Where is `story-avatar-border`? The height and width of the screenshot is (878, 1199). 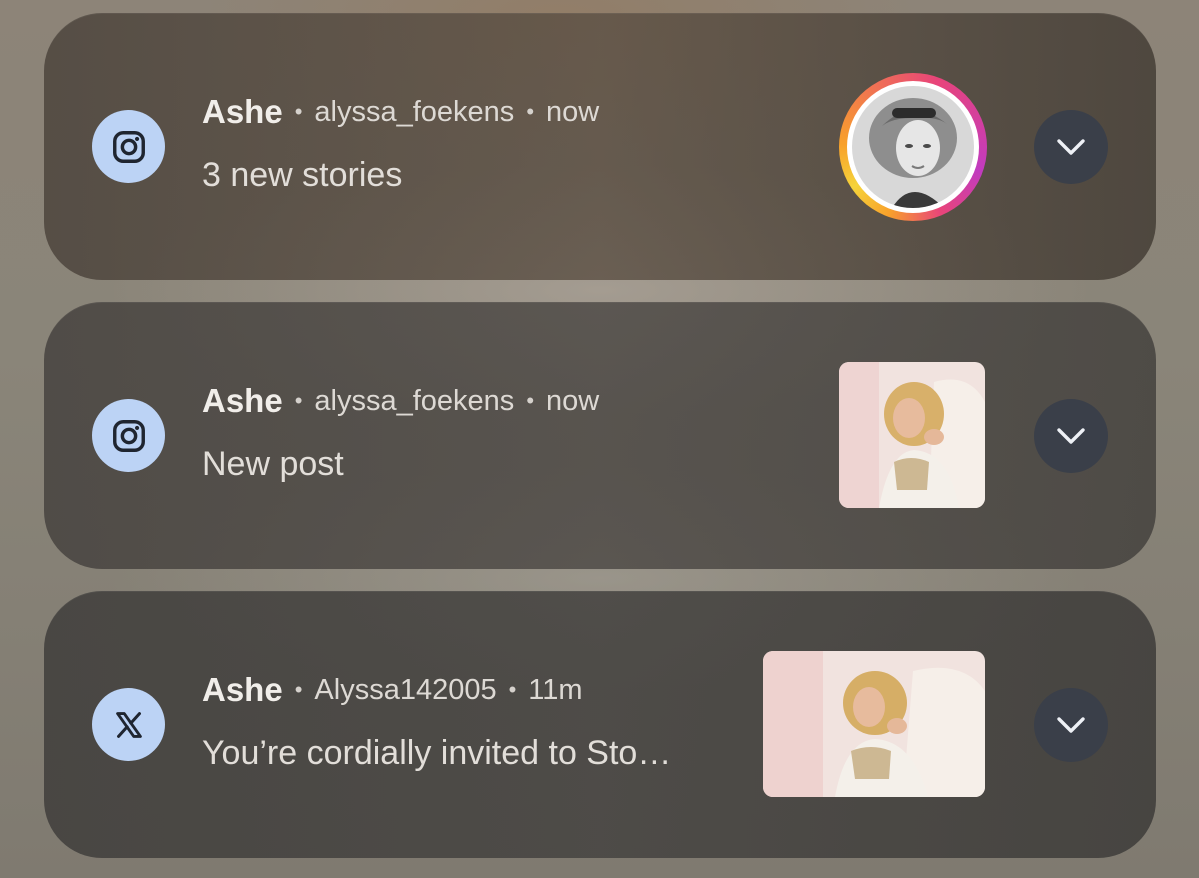
story-avatar-border is located at coordinates (913, 147).